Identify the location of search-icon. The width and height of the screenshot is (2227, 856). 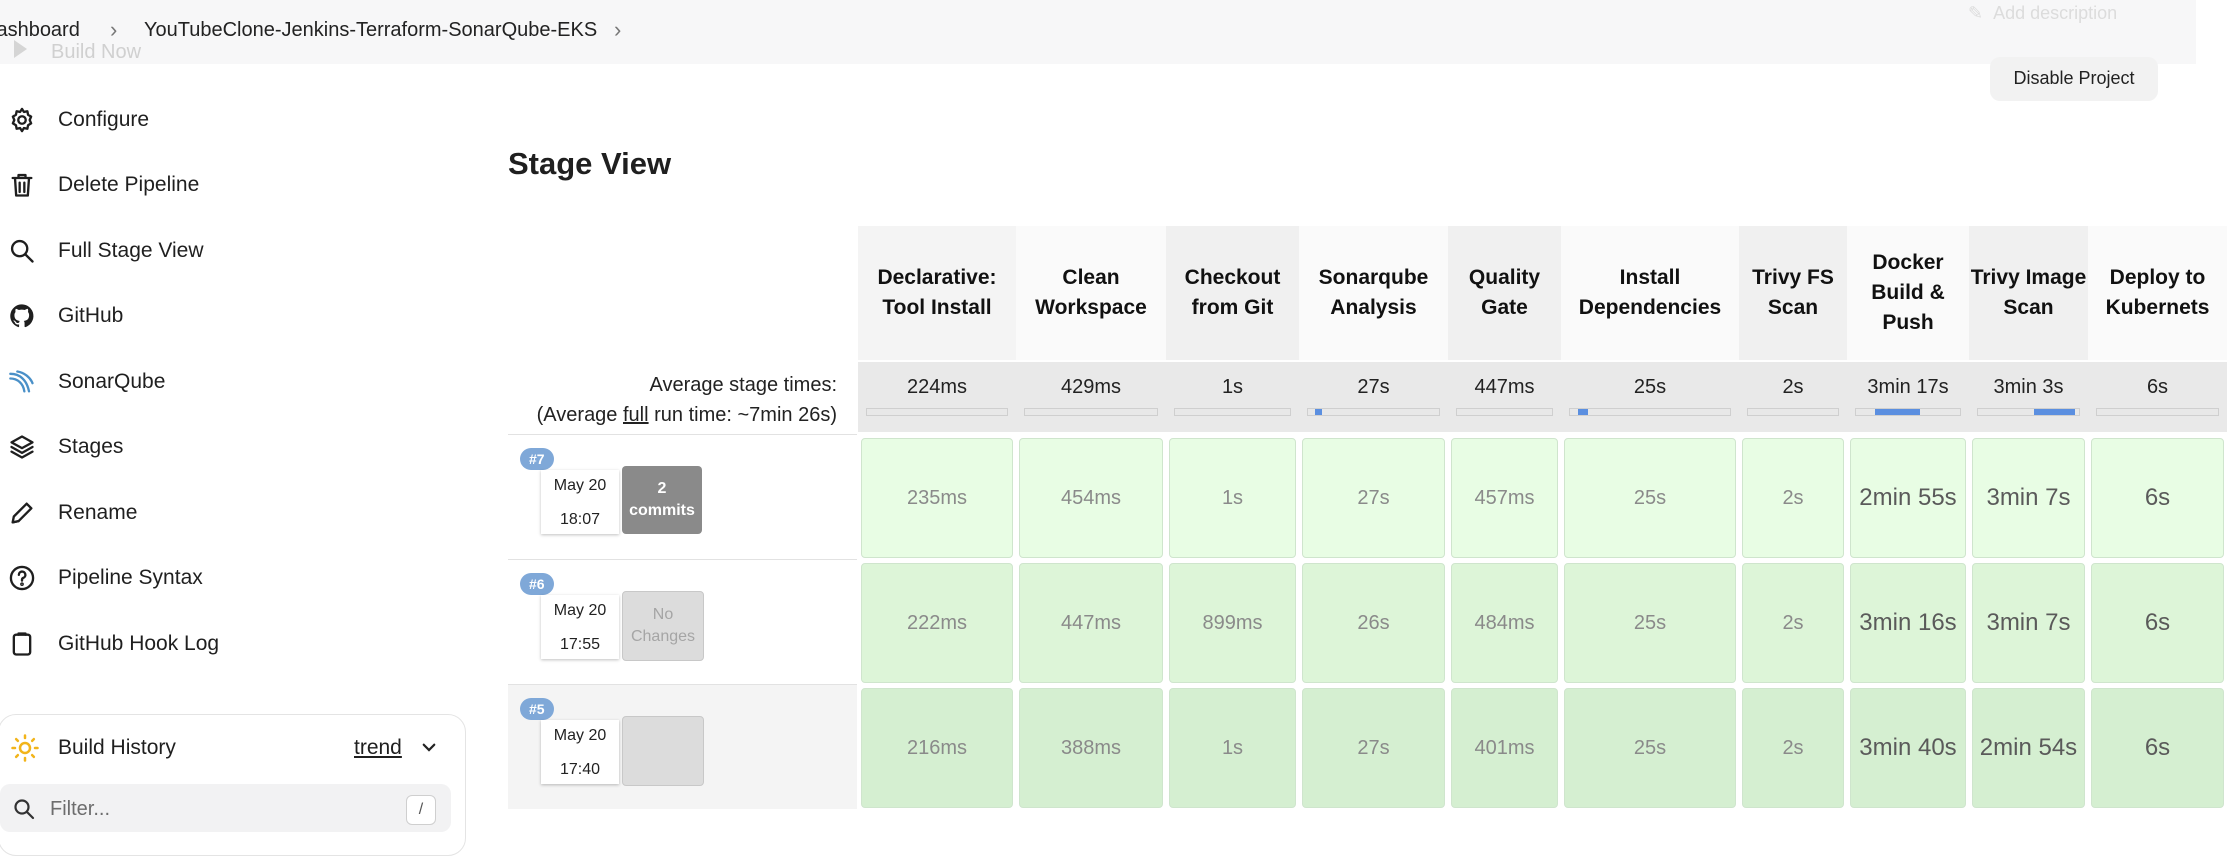
(24, 811).